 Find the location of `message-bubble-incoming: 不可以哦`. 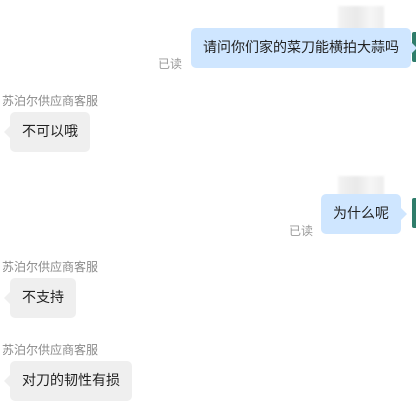

message-bubble-incoming: 不可以哦 is located at coordinates (47, 132).